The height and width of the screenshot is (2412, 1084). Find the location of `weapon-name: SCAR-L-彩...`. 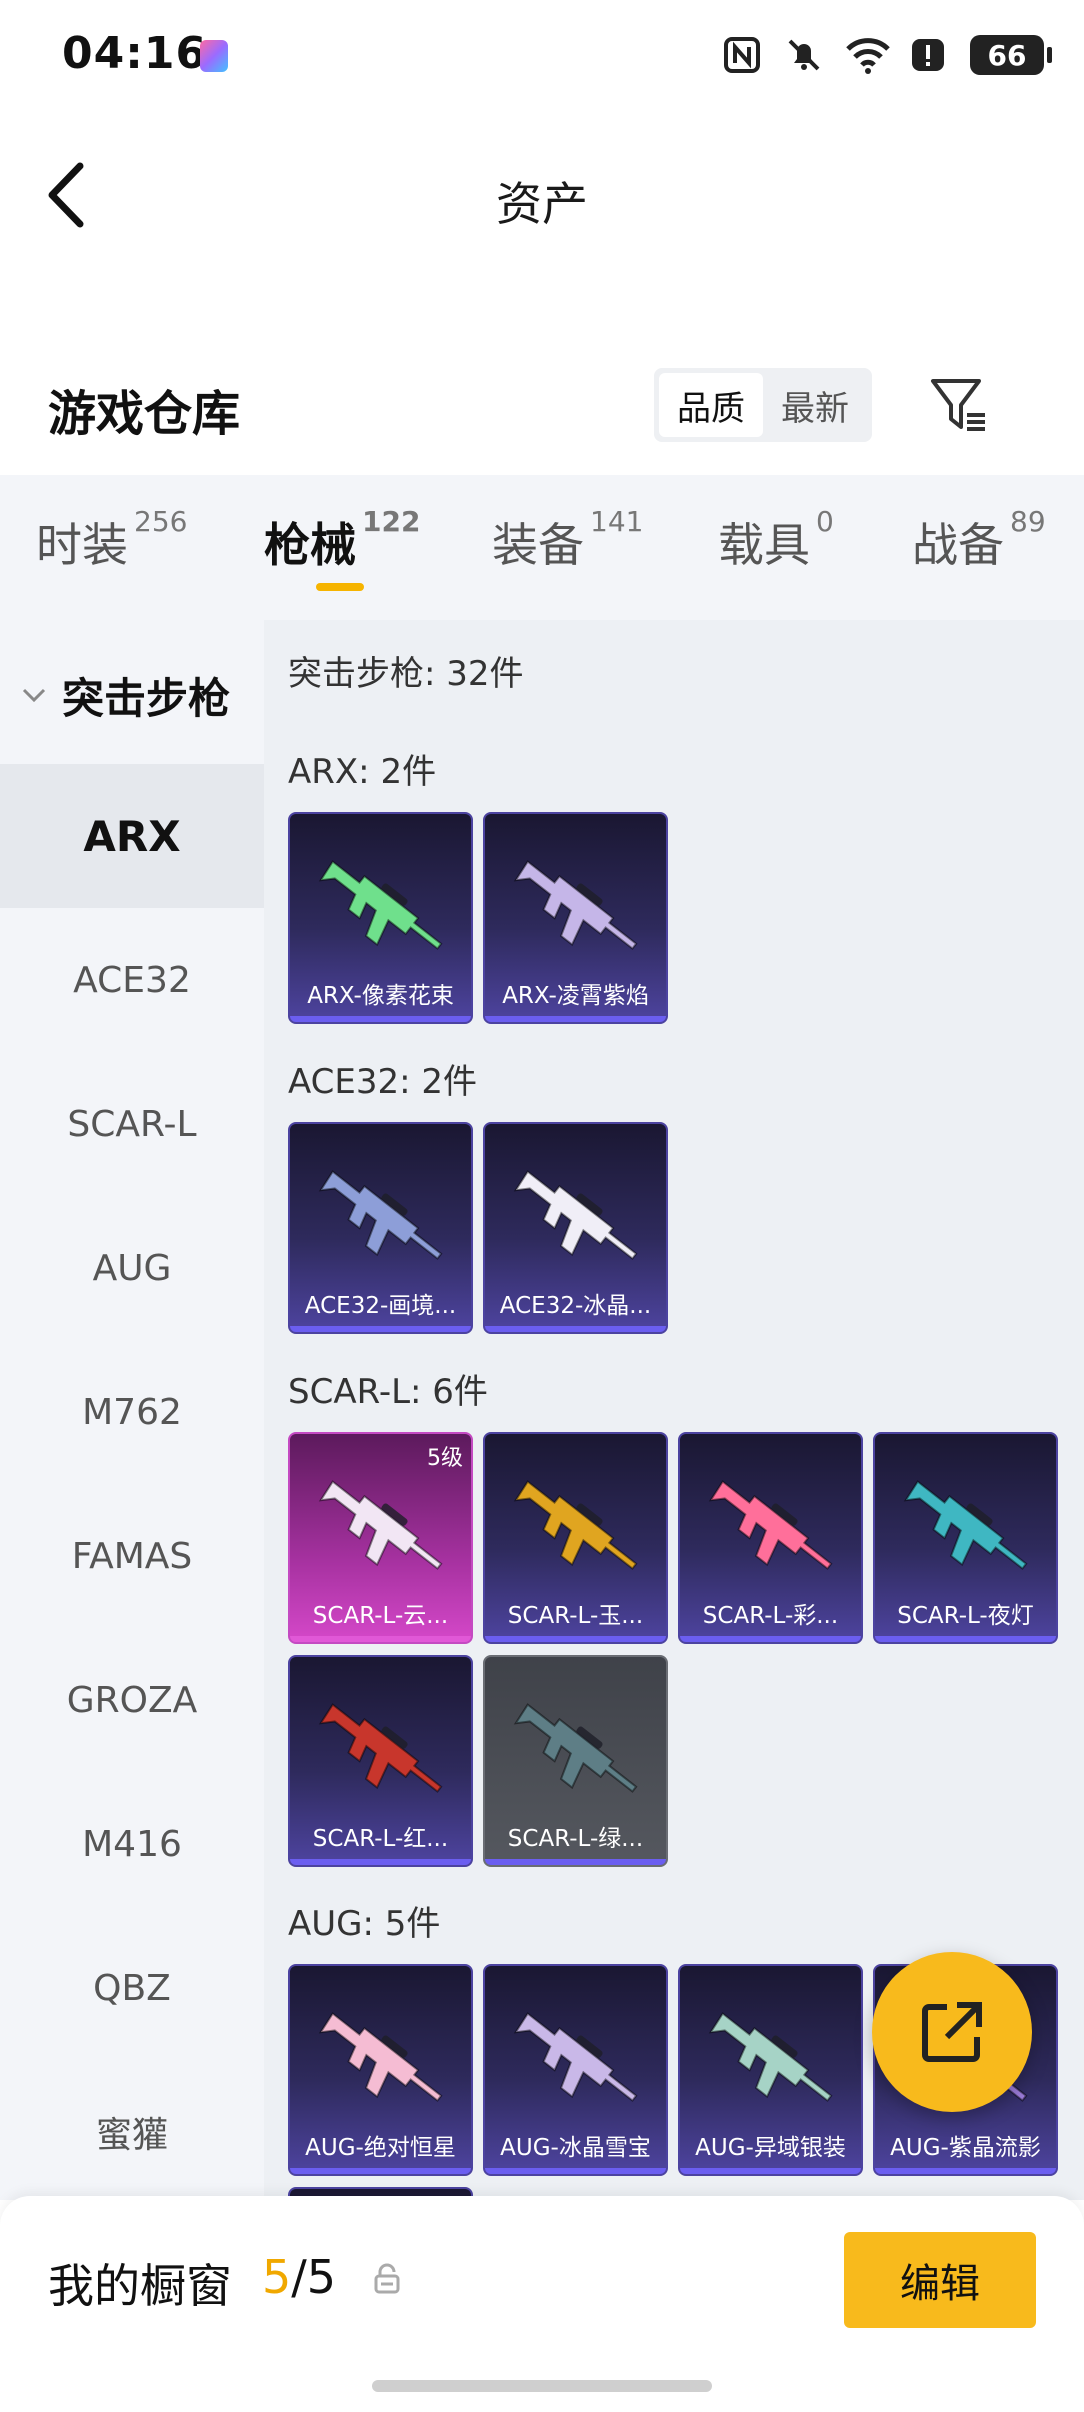

weapon-name: SCAR-L-彩... is located at coordinates (770, 1616).